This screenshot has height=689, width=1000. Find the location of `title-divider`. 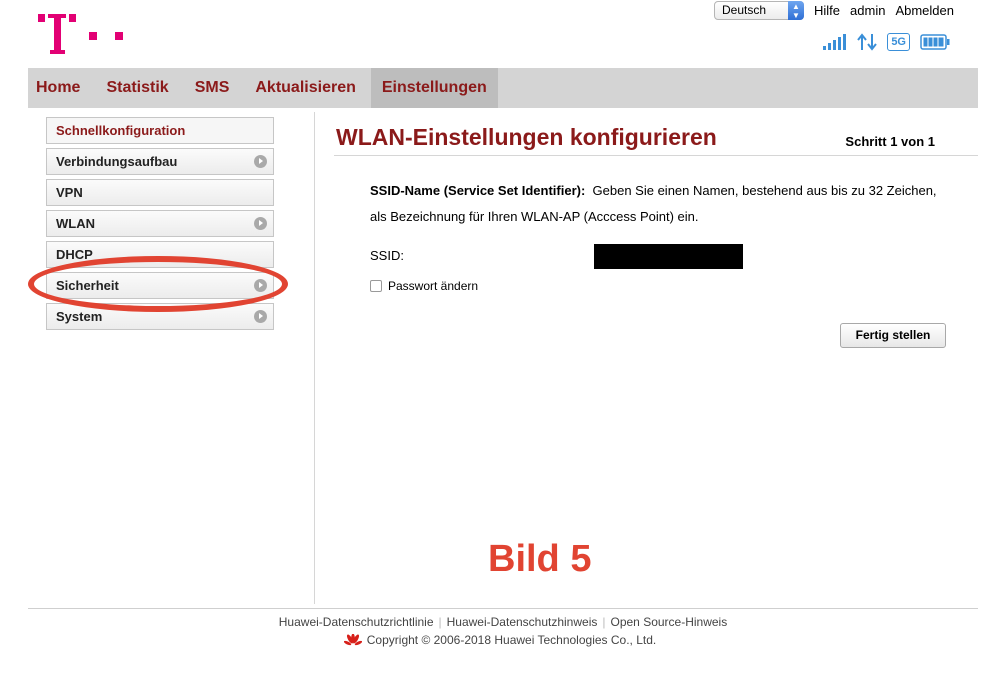

title-divider is located at coordinates (656, 155).